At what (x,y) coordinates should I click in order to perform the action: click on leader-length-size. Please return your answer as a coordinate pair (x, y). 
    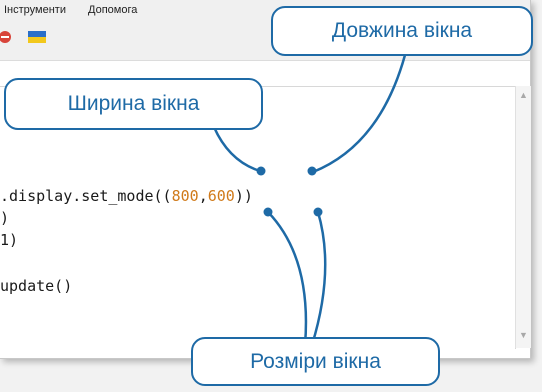
    Looking at the image, I should click on (318, 278).